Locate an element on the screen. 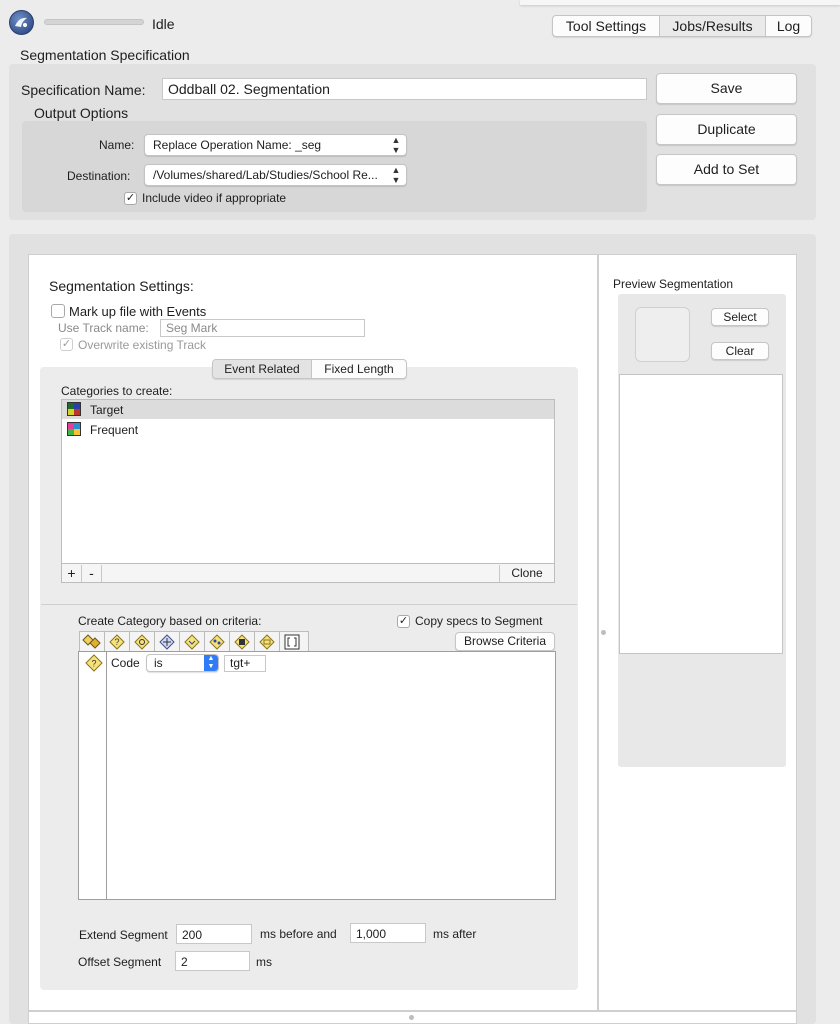  criteria-value-input: tgt+ is located at coordinates (245, 663).